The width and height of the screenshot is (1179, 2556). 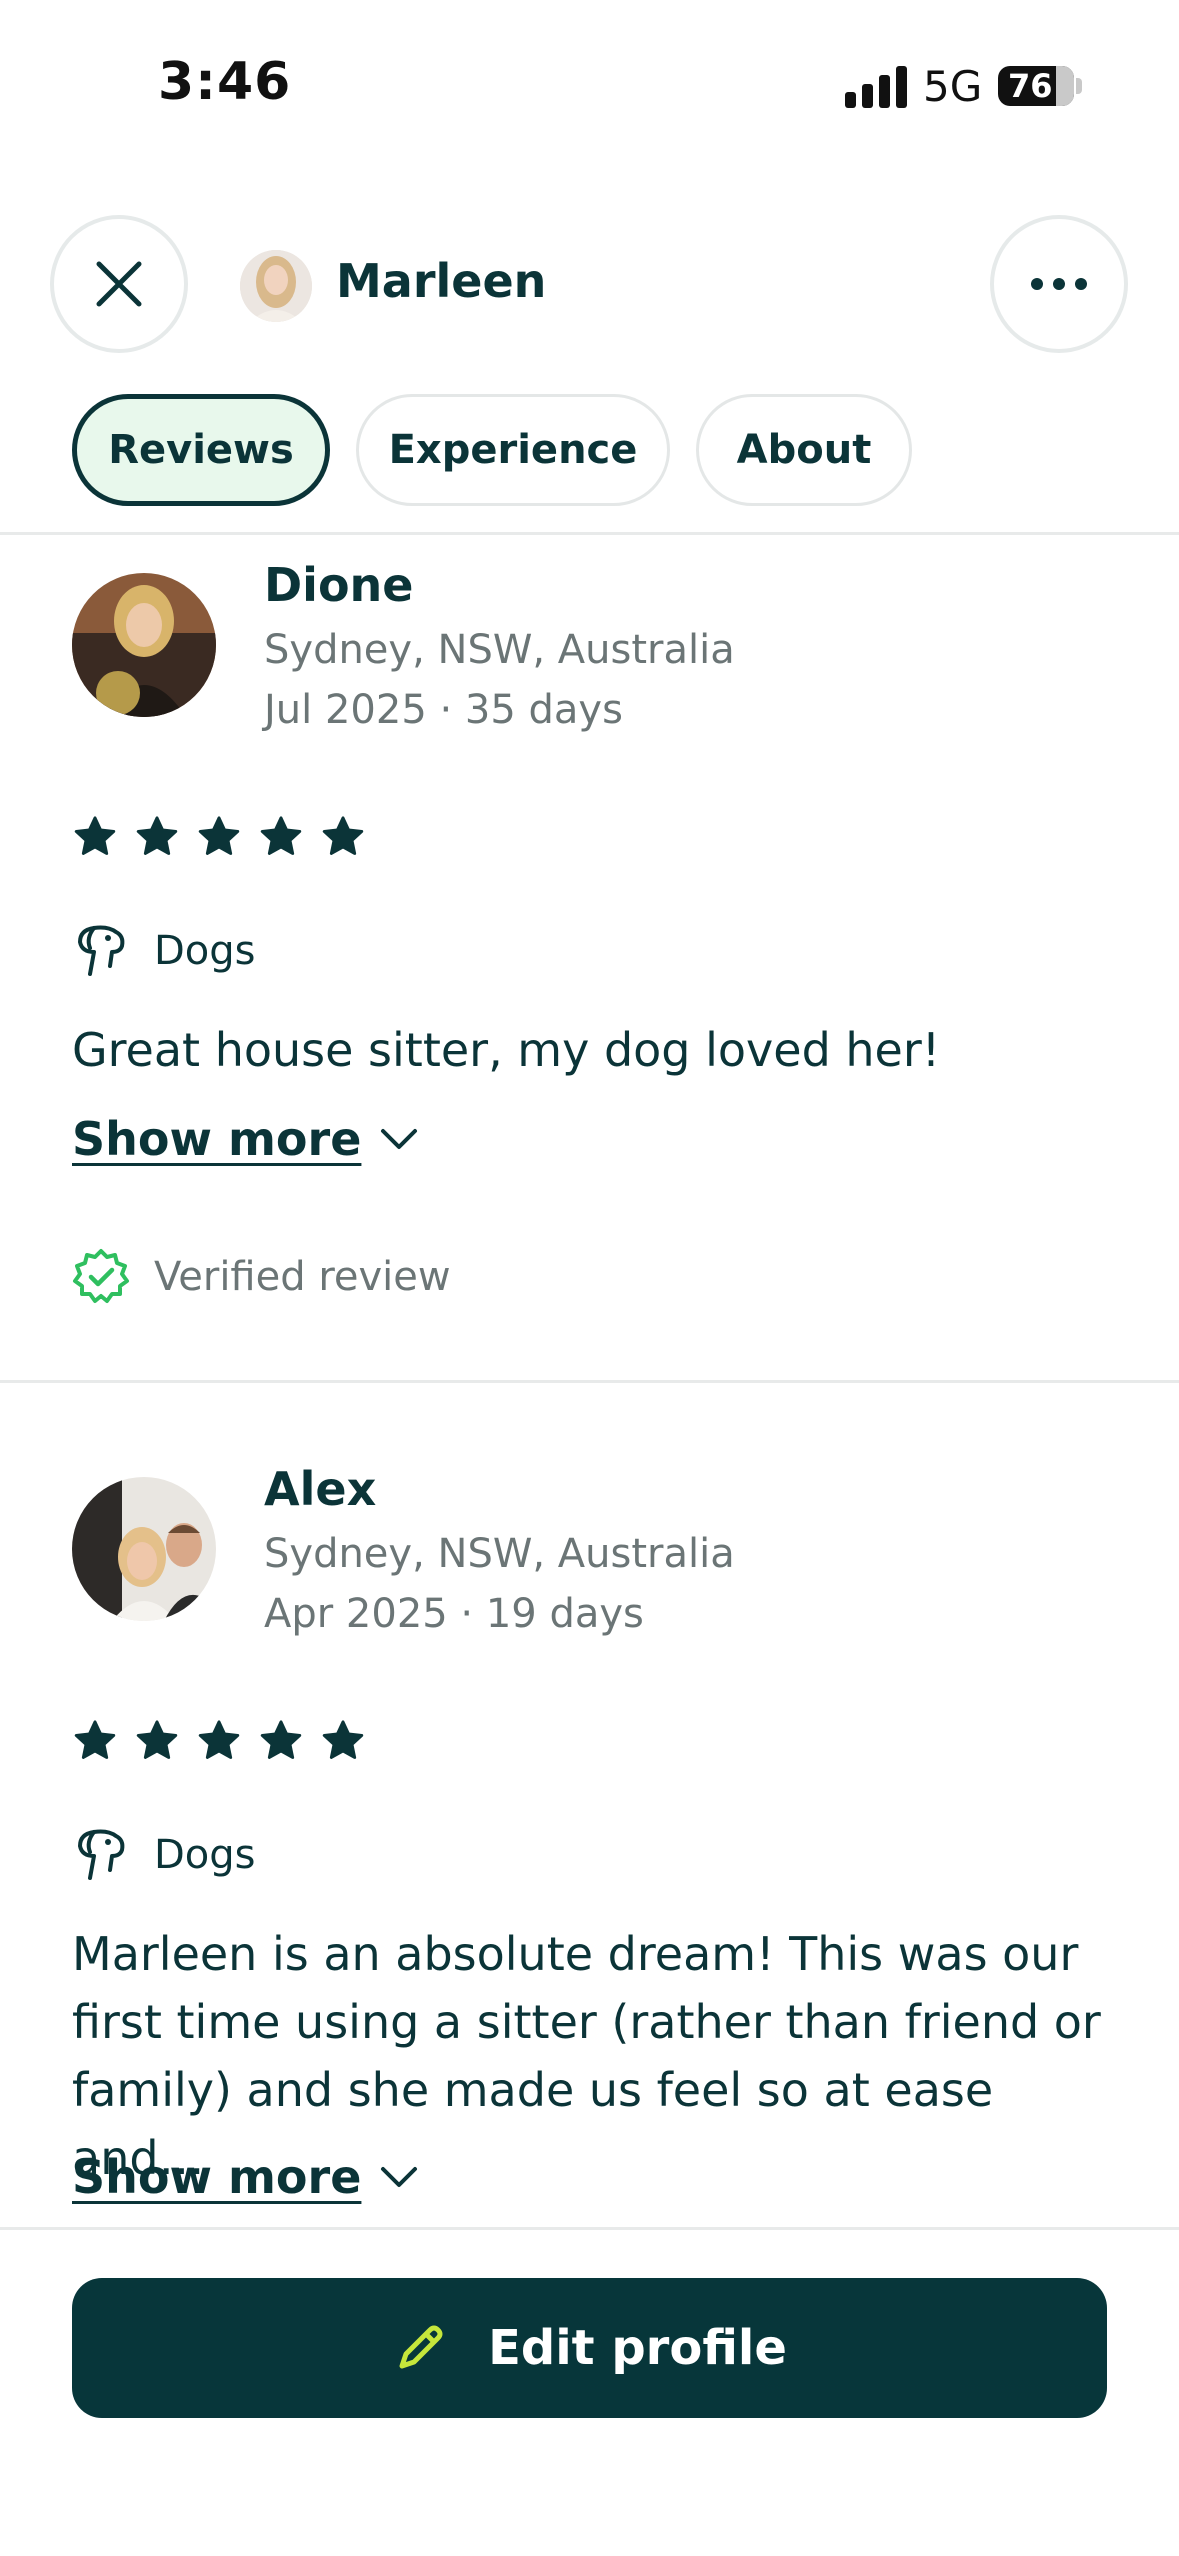 I want to click on reviewer-name: Alex, so click(x=320, y=1489).